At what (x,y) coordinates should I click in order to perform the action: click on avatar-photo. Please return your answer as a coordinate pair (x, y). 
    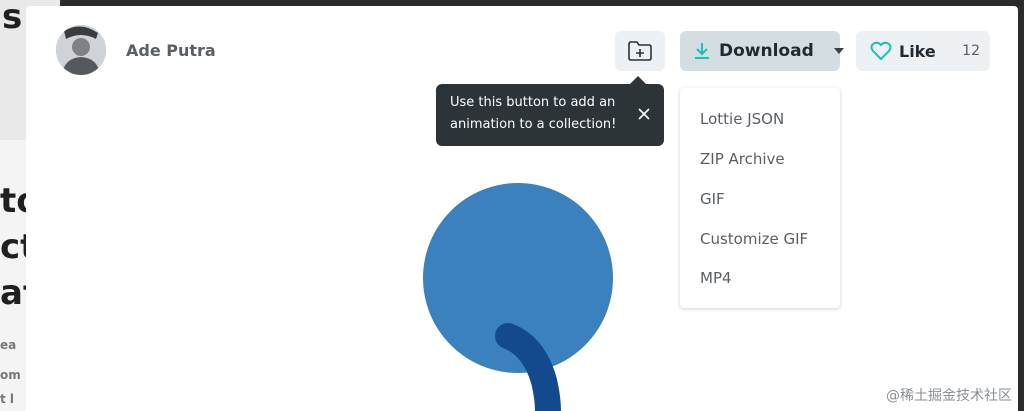
    Looking at the image, I should click on (81, 50).